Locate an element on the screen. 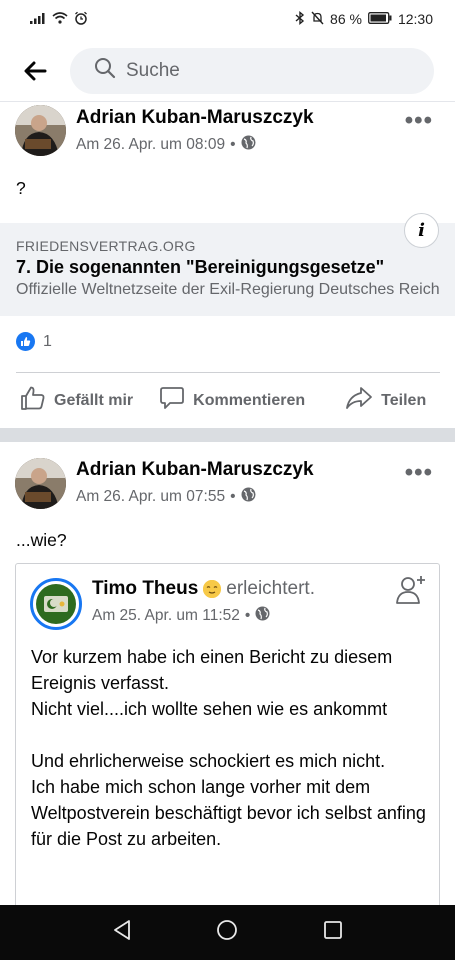 The width and height of the screenshot is (455, 960). back-nav-icon is located at coordinates (122, 932).